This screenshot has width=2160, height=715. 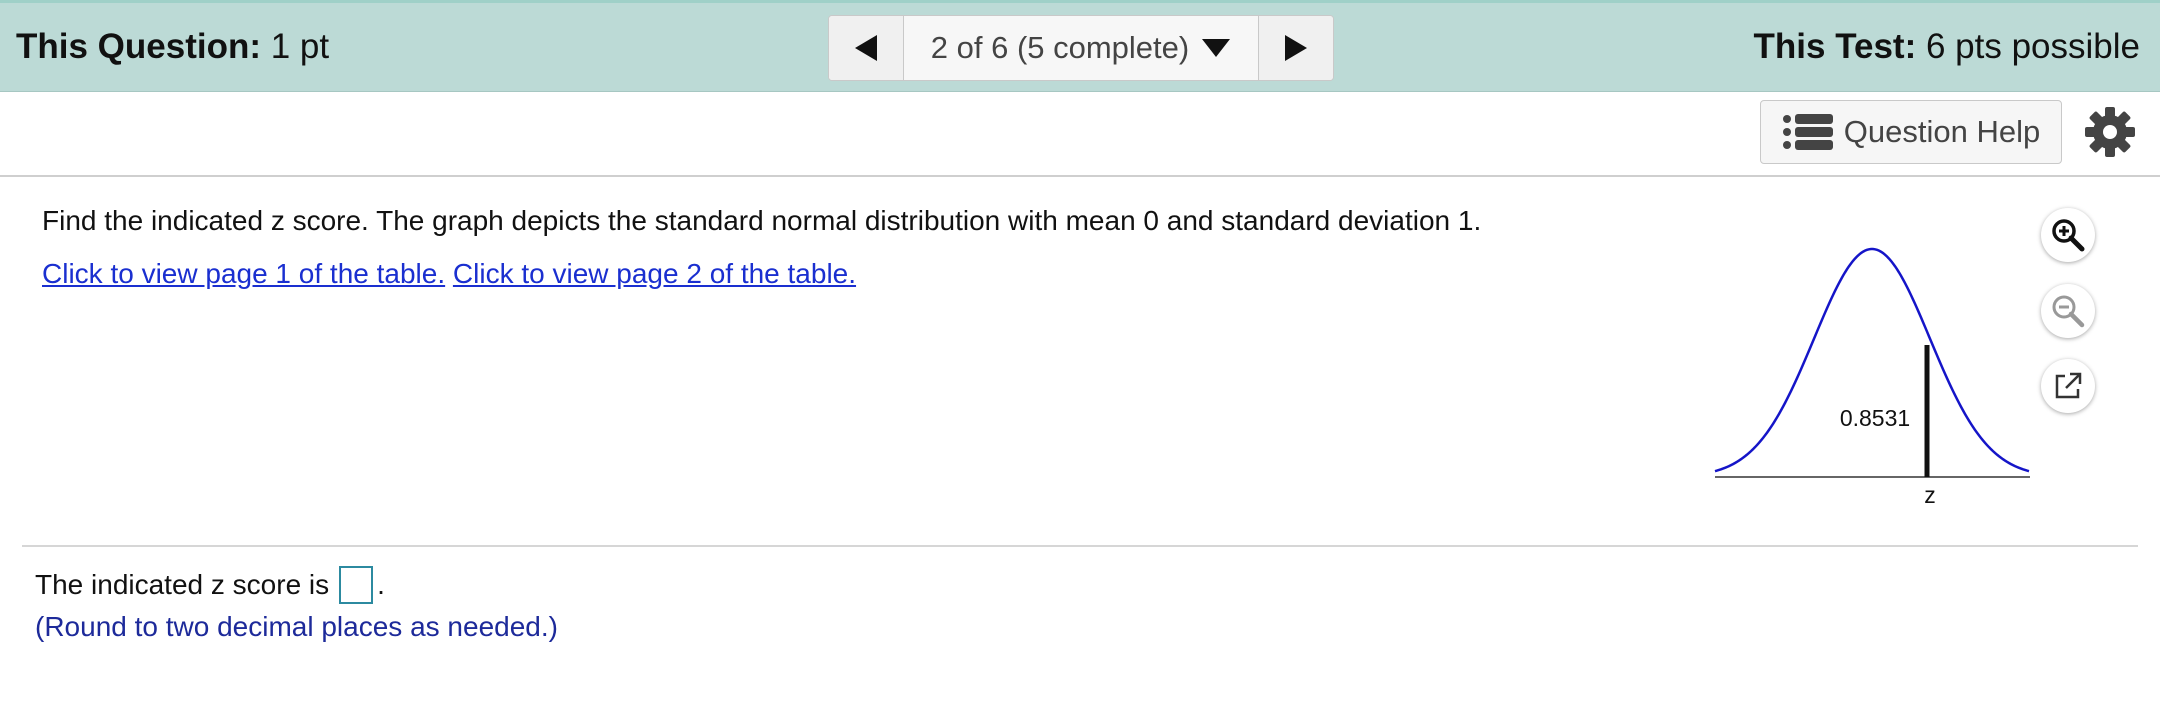 What do you see at coordinates (654, 273) in the screenshot?
I see `table-page-2-link: Click to view page 2 of the table.` at bounding box center [654, 273].